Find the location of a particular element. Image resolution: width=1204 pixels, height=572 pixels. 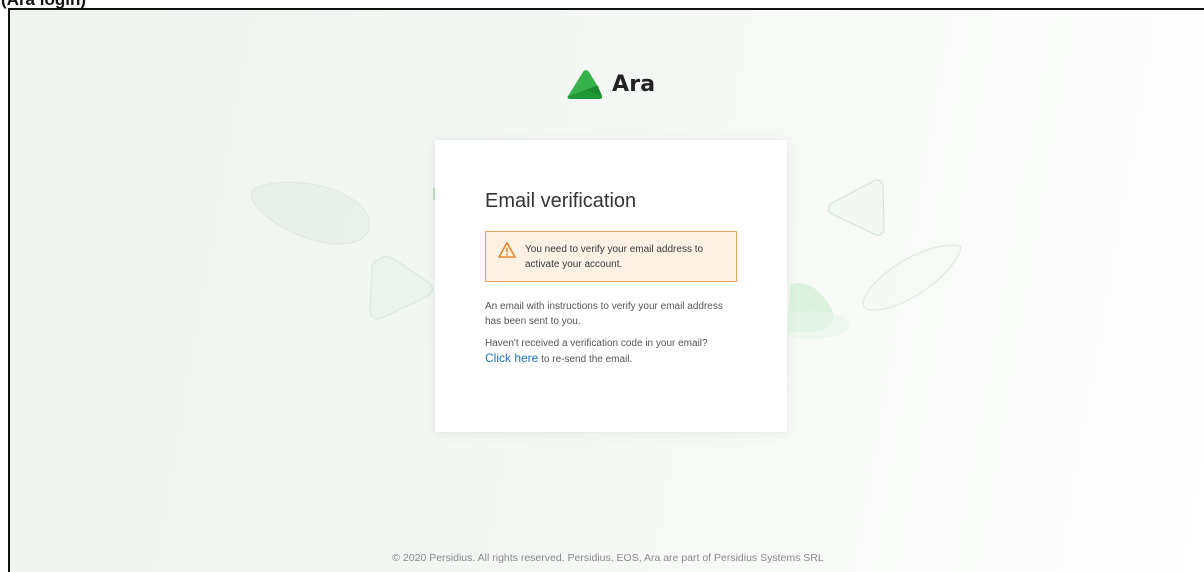

resend-suffix: to re-send the email. is located at coordinates (585, 359).